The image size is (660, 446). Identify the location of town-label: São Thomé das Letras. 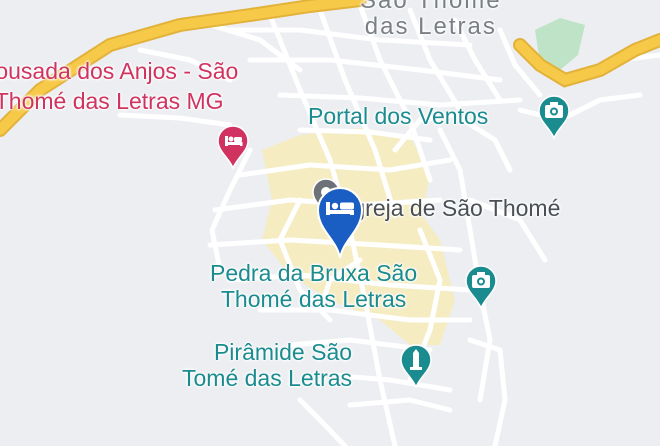
(431, 20).